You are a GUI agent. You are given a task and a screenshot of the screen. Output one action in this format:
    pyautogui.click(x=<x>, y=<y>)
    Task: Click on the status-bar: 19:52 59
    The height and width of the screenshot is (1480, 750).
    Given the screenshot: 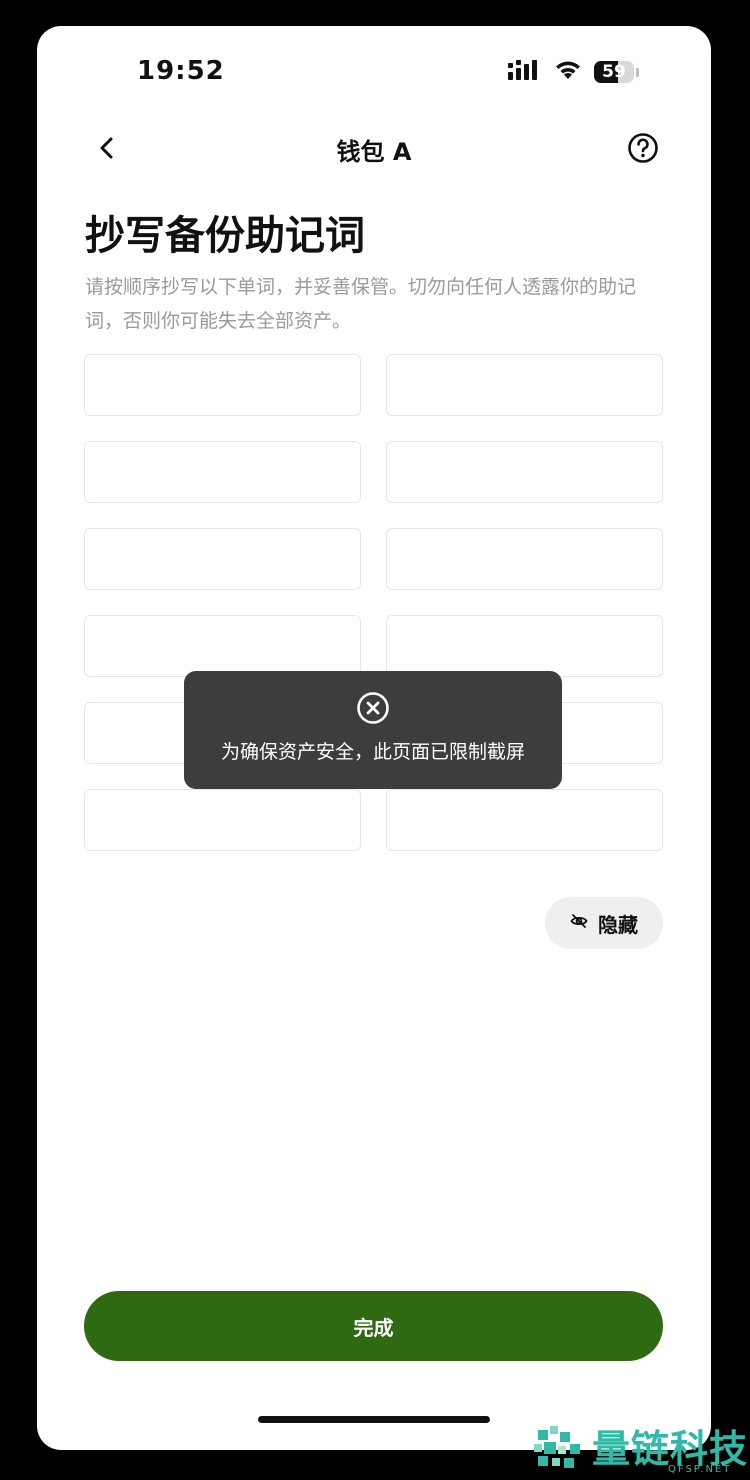 What is the action you would take?
    pyautogui.click(x=374, y=71)
    